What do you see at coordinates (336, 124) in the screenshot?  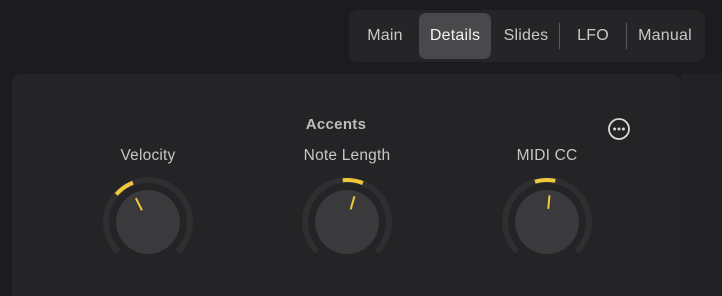 I see `section-title-accents: Accents` at bounding box center [336, 124].